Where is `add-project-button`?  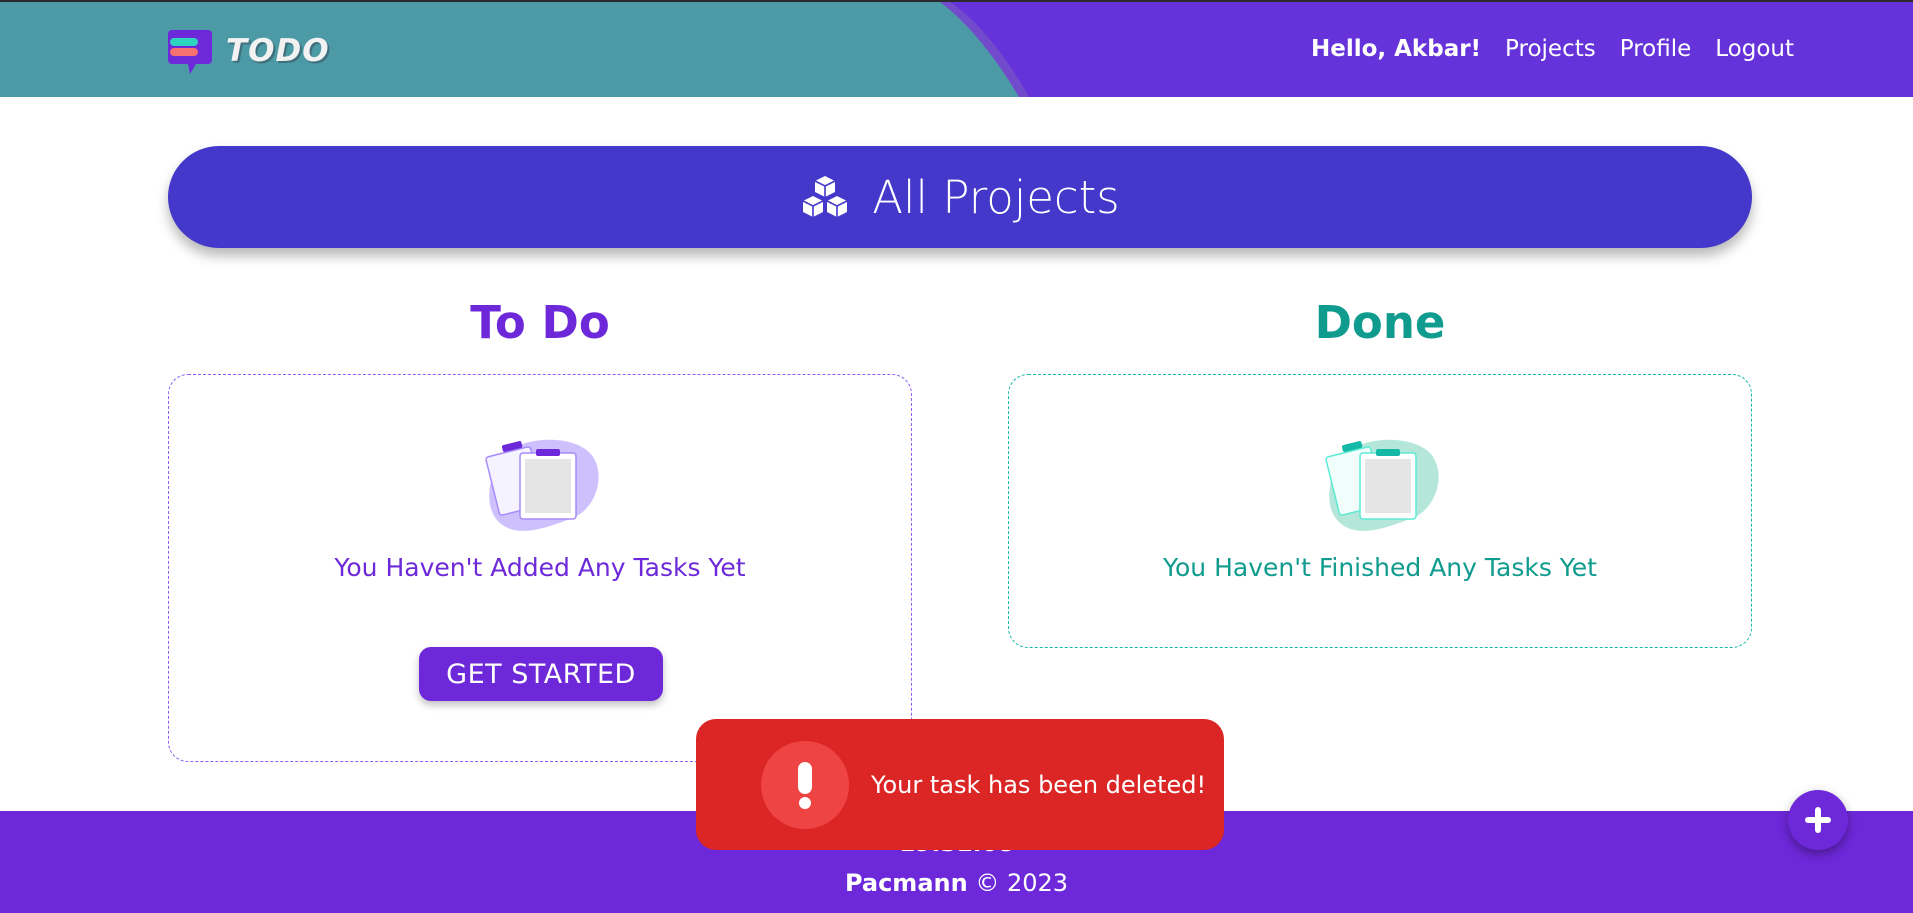 add-project-button is located at coordinates (1818, 820).